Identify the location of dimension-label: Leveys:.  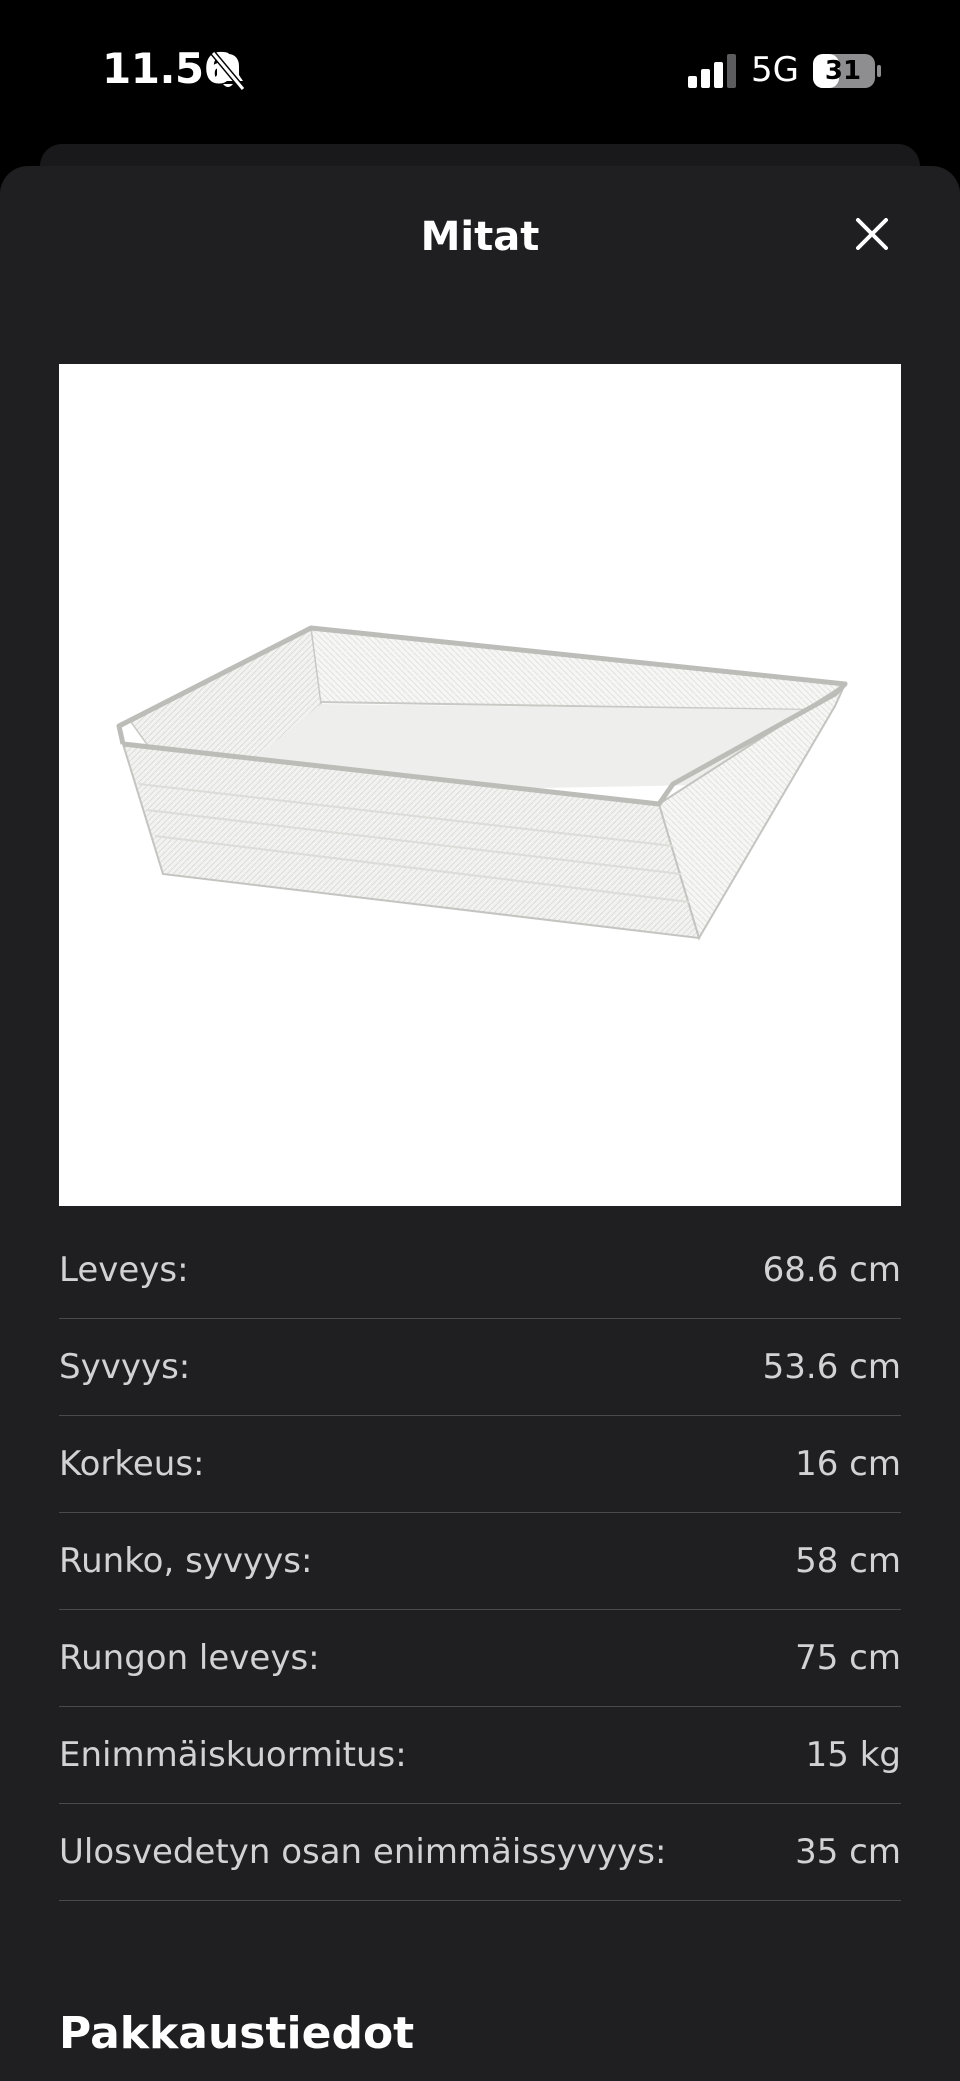
(124, 1270).